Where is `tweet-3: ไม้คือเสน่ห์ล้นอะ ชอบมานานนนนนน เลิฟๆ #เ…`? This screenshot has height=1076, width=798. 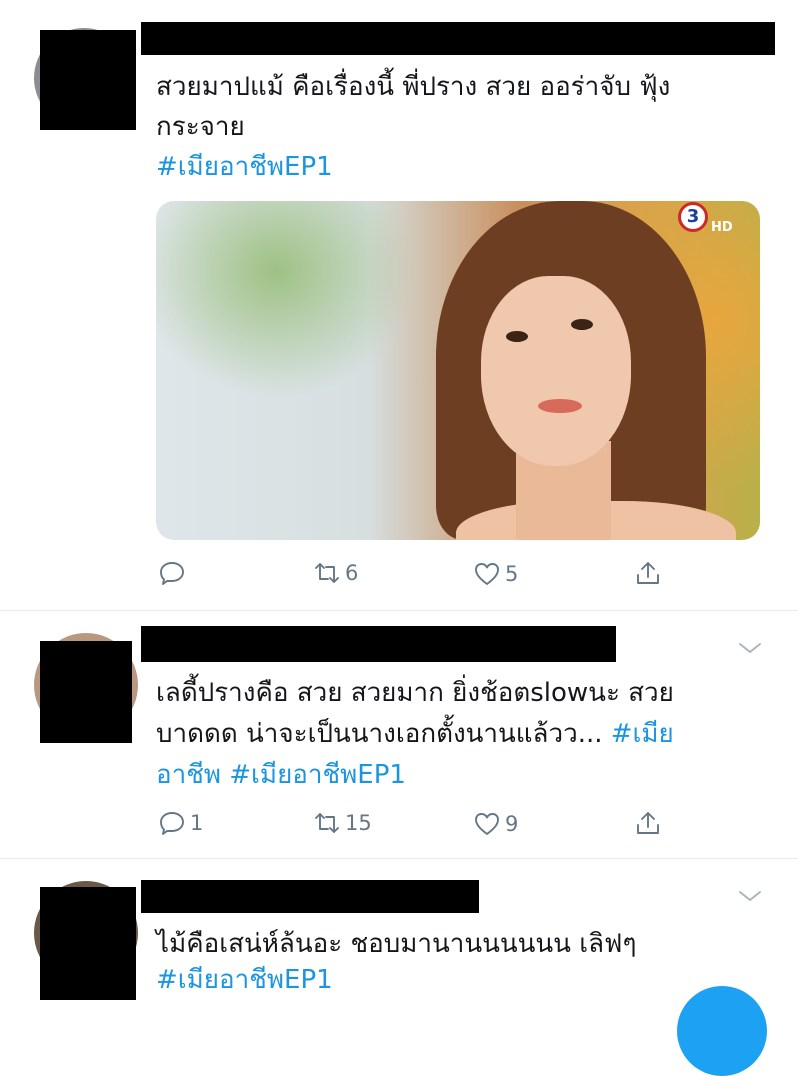 tweet-3: ไม้คือเสน่ห์ล้นอะ ชอบมานานนนนนน เลิฟๆ #เ… is located at coordinates (399, 929).